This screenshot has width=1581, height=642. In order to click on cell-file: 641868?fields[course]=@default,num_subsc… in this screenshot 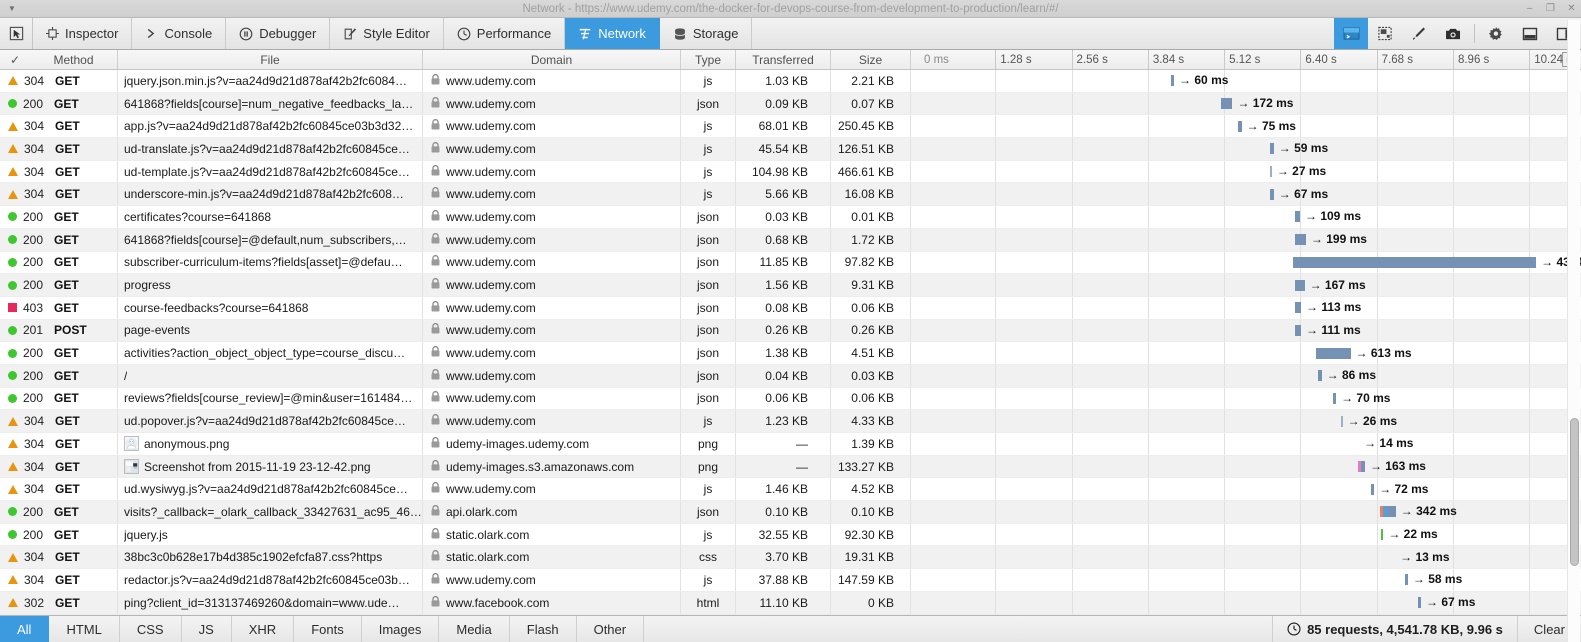, I will do `click(270, 239)`.